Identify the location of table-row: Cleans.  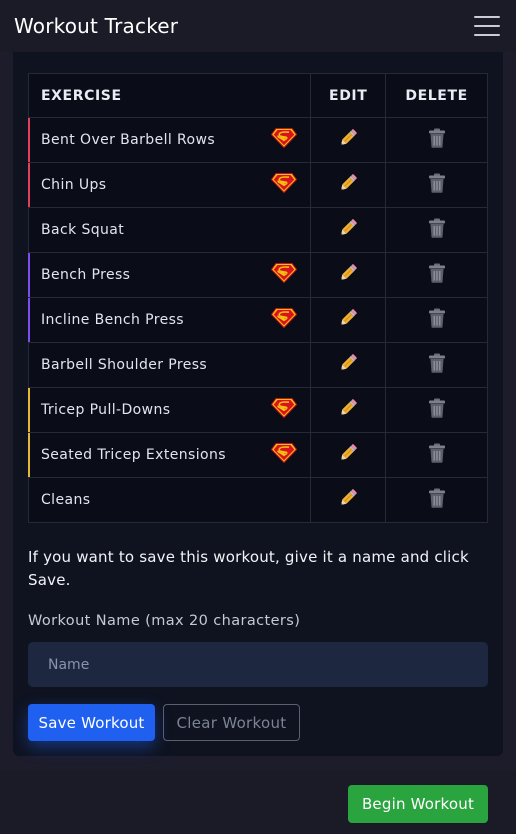
(257, 500).